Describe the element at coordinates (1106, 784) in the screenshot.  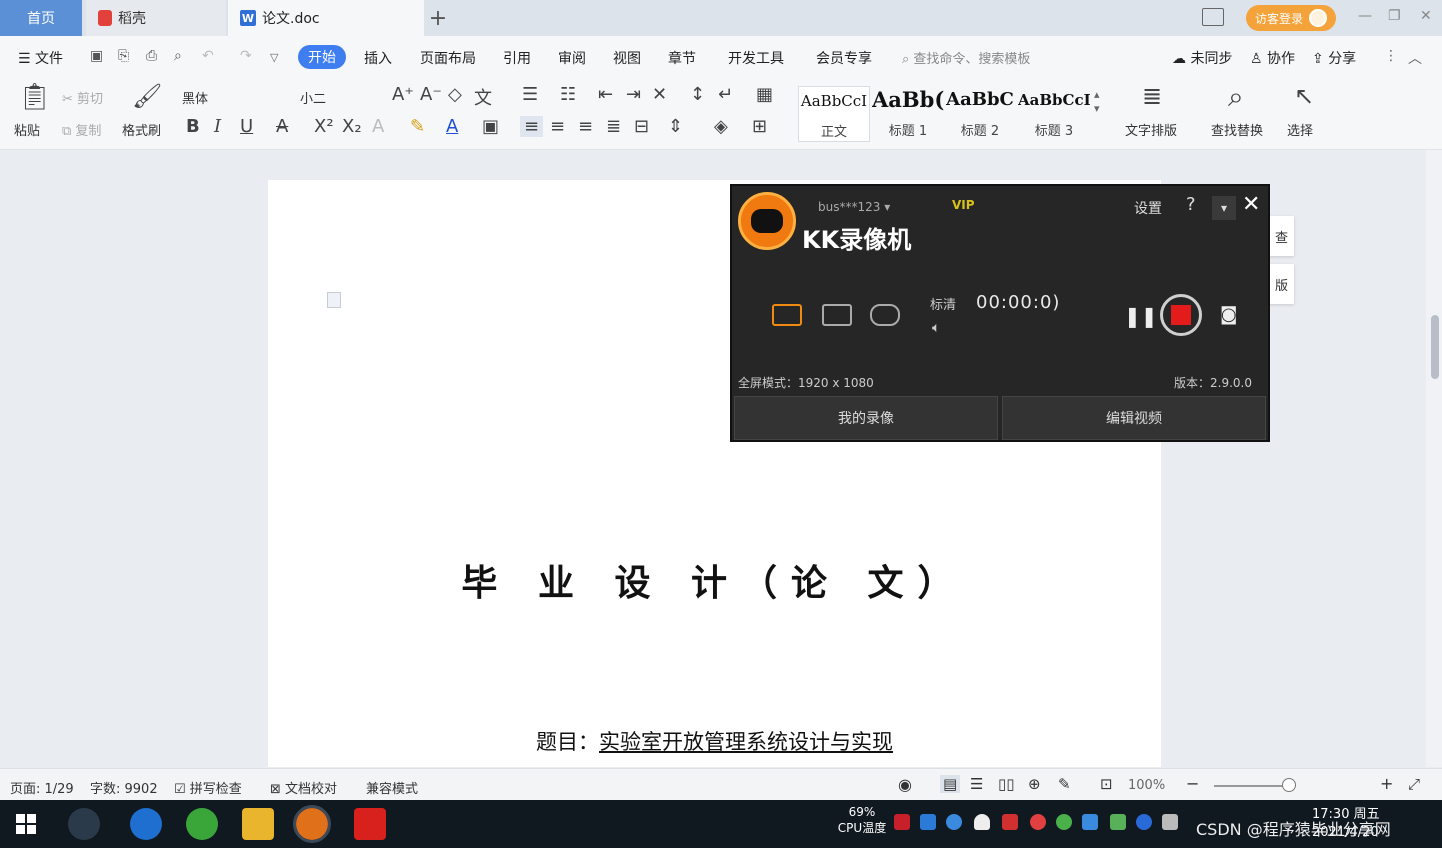
I see `fit-page-icon: ⊡` at that location.